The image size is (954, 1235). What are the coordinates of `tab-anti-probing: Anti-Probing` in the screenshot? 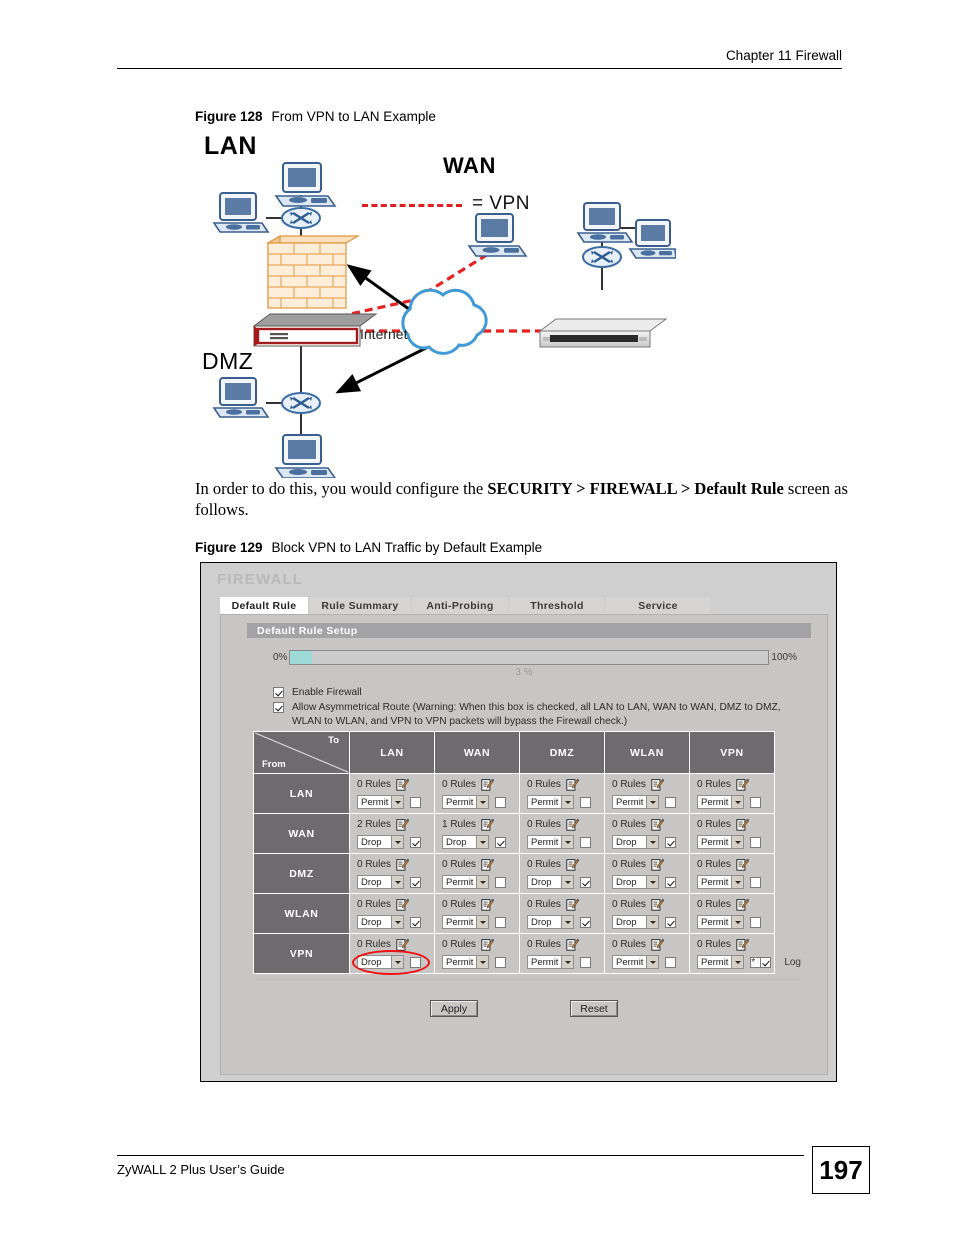 It's located at (460, 605).